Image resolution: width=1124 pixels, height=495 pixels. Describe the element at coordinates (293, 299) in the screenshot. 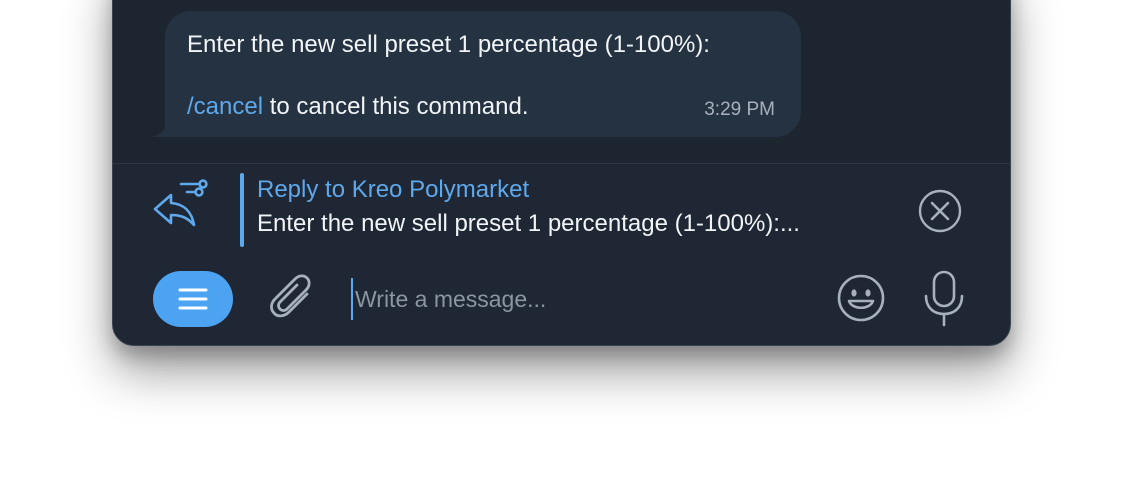

I see `paperclip-icon` at that location.